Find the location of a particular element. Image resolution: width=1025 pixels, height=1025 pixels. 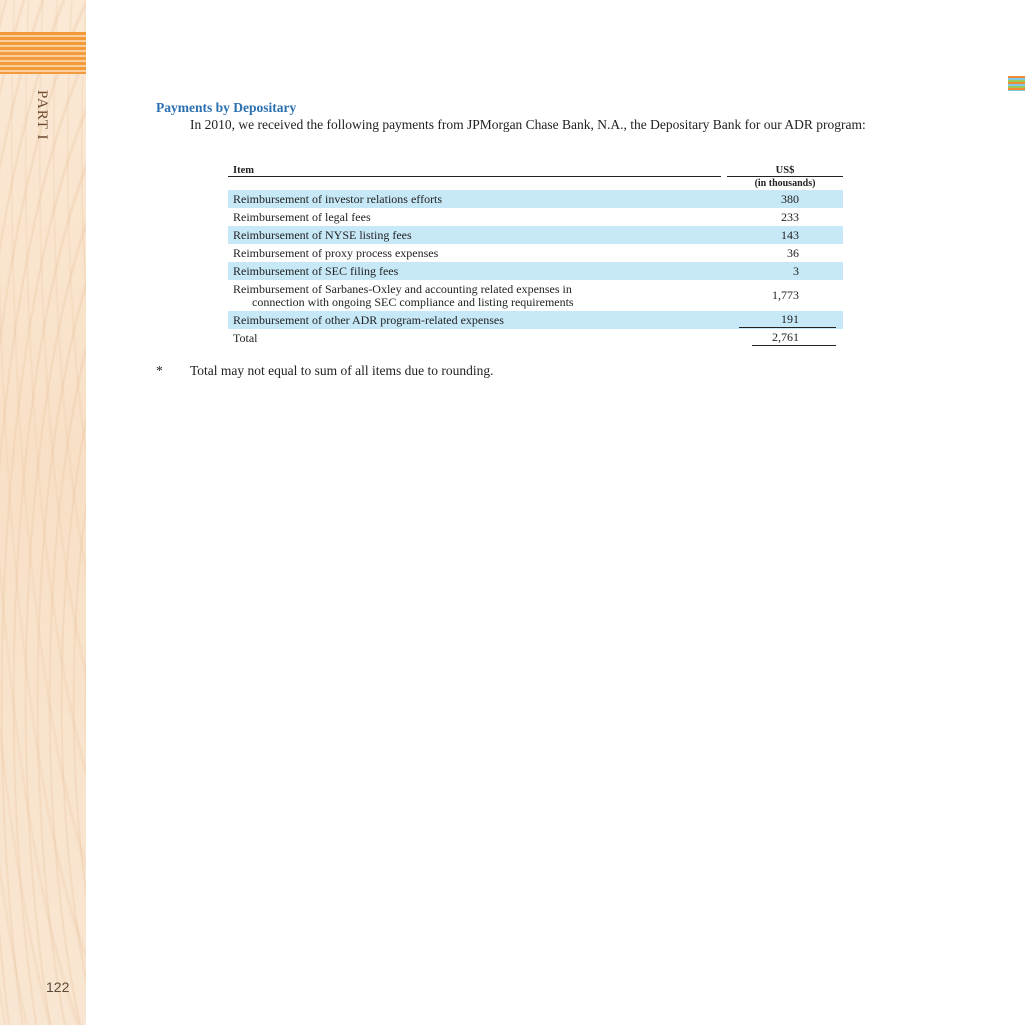

row-item: Reimbursement of NYSE listing fees is located at coordinates (474, 235).